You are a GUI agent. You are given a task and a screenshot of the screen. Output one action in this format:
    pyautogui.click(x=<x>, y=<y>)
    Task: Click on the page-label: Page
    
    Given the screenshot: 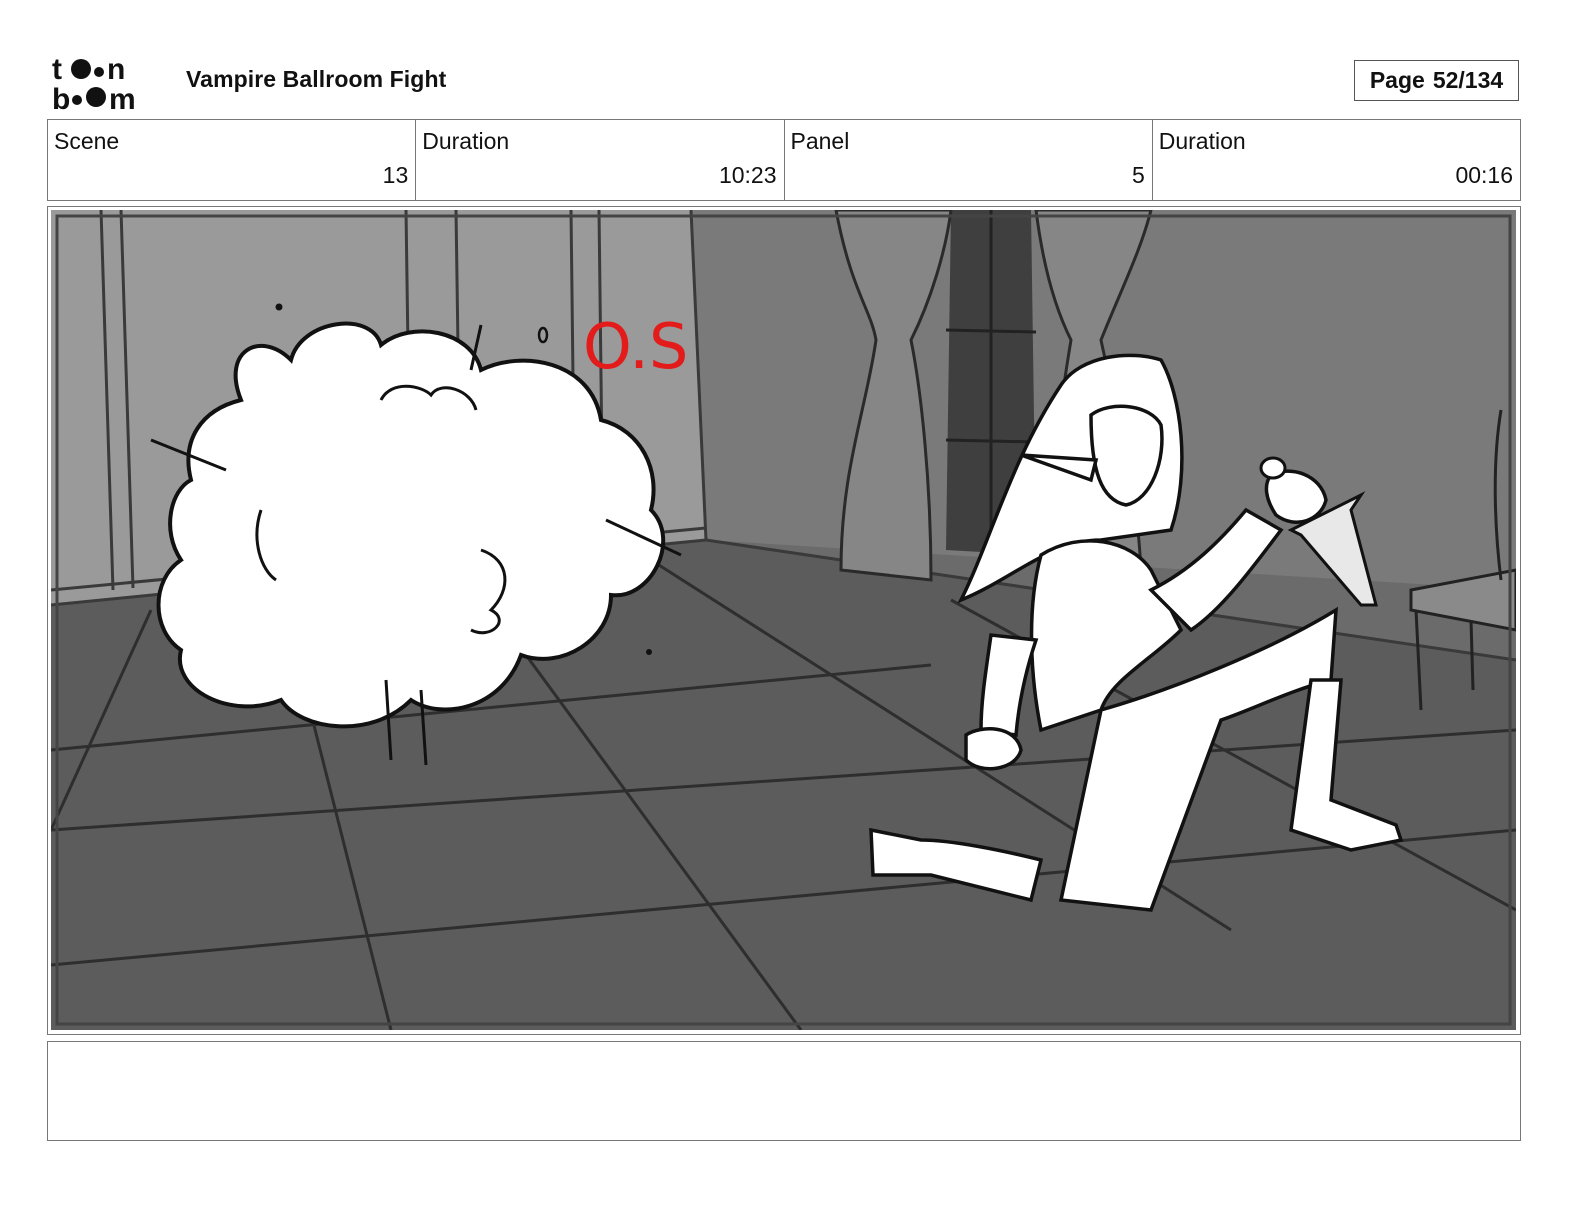 What is the action you would take?
    pyautogui.click(x=1397, y=80)
    